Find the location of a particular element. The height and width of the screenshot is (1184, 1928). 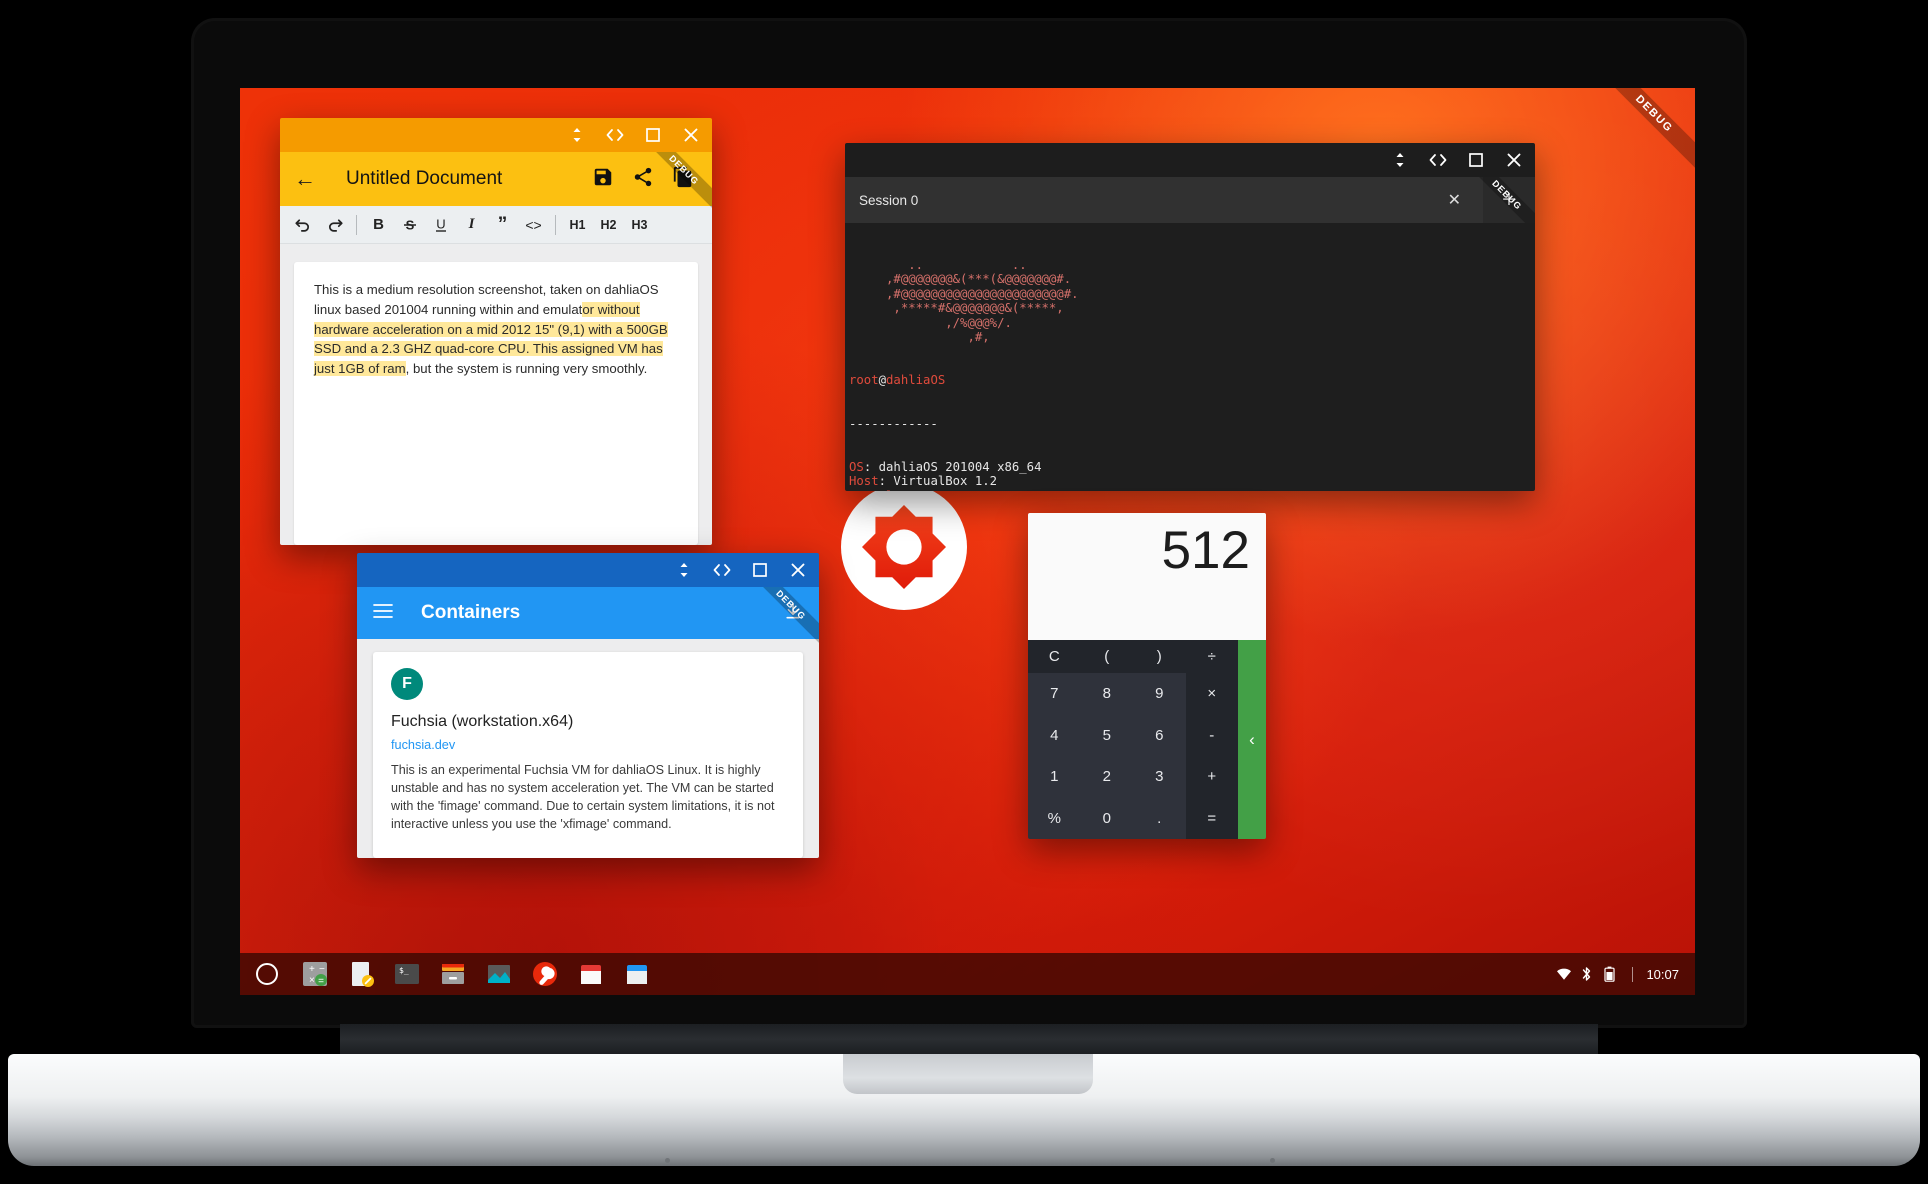

download-icon is located at coordinates (793, 613).